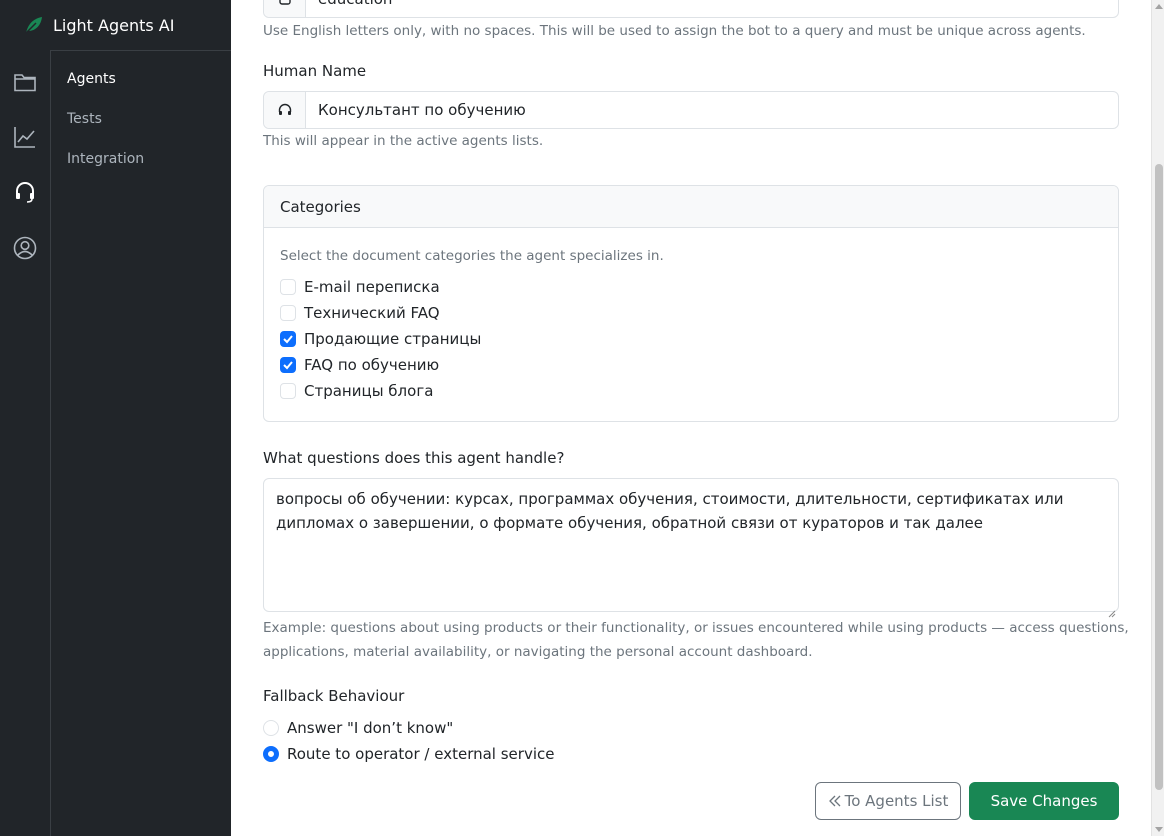  Describe the element at coordinates (25, 82) in the screenshot. I see `folder-icon` at that location.